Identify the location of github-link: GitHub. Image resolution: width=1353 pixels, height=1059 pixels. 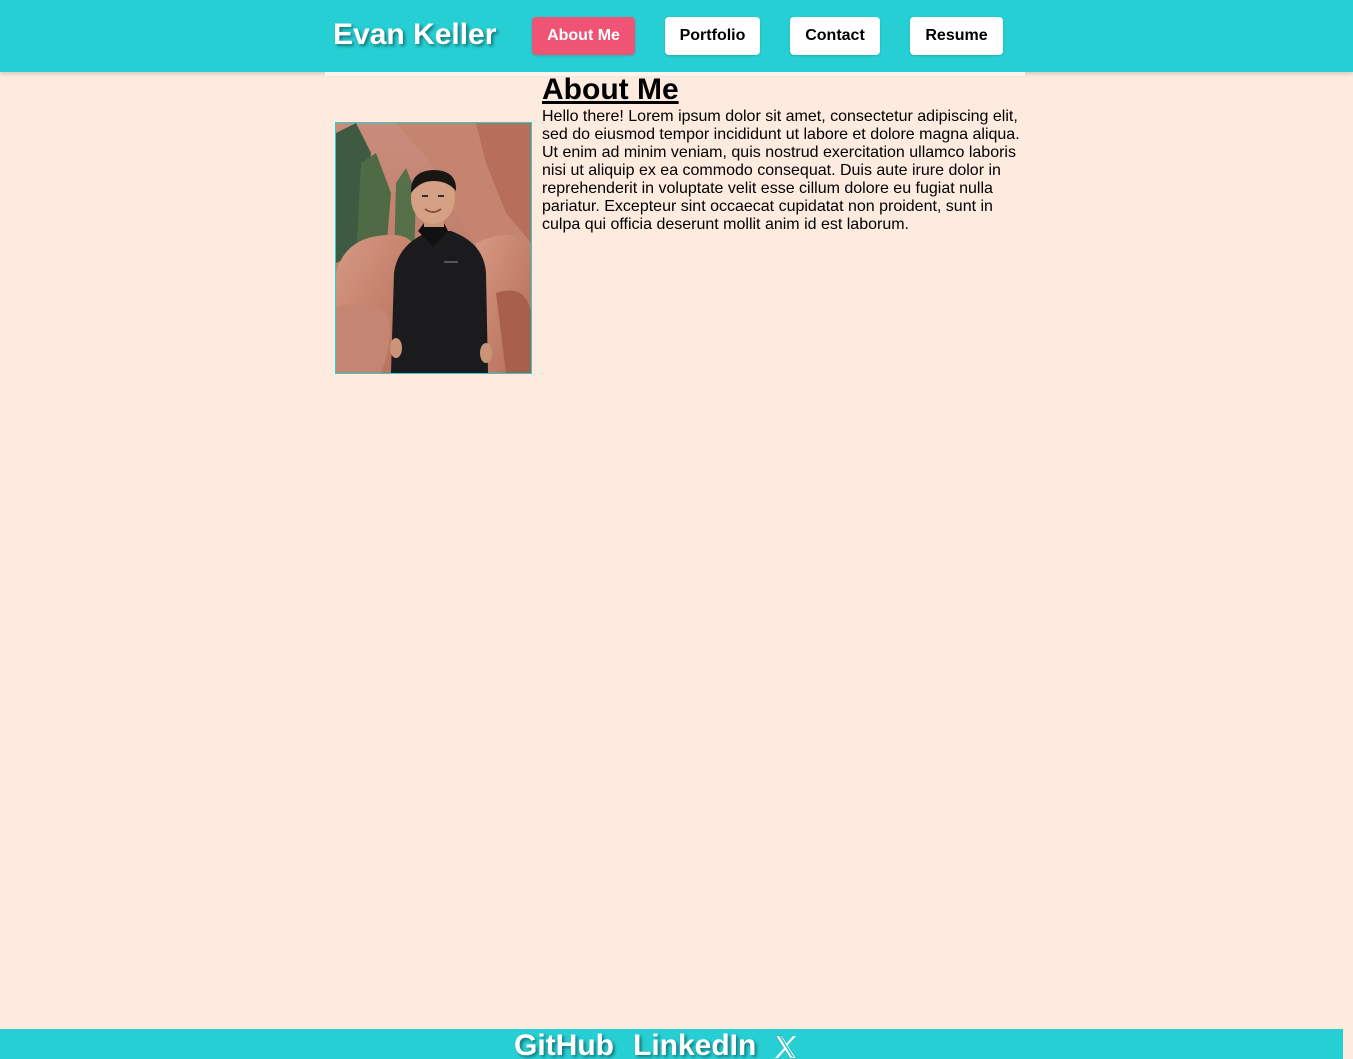
(564, 1044).